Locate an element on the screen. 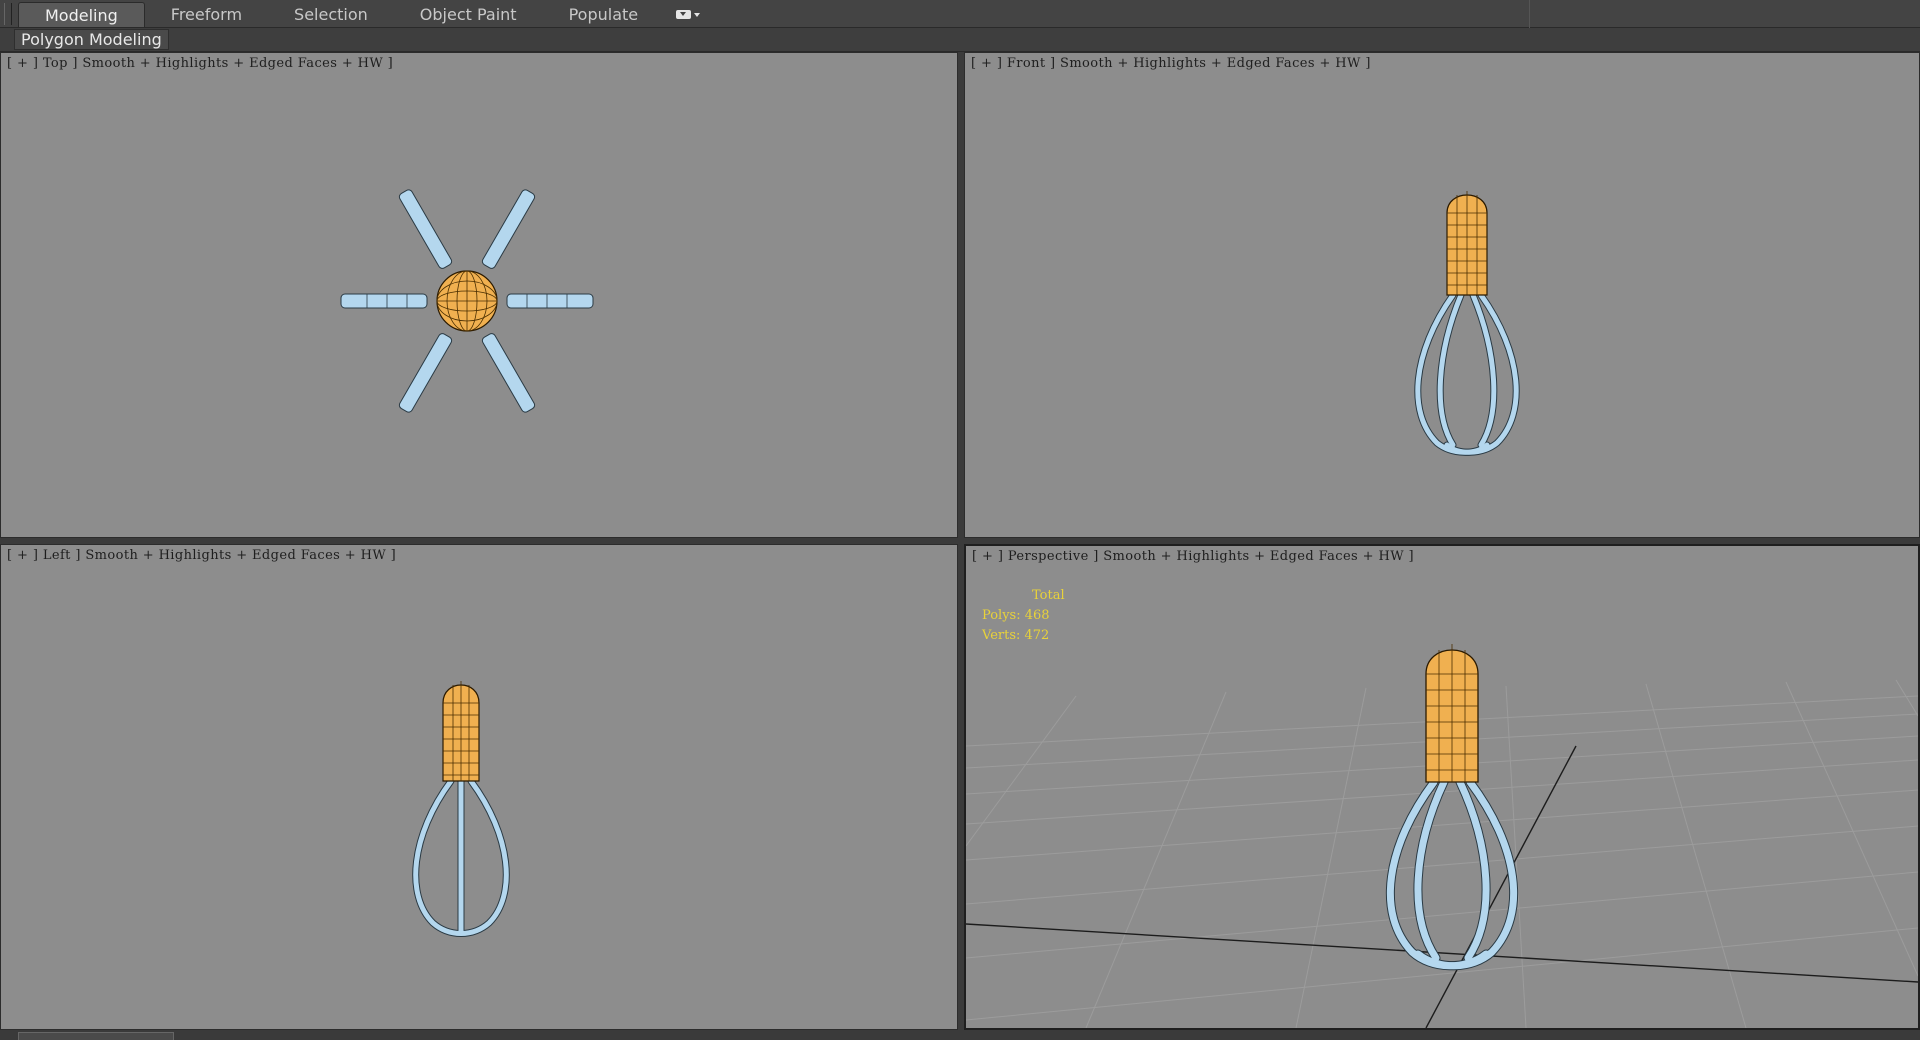 Image resolution: width=1920 pixels, height=1040 pixels. ribbon-divider is located at coordinates (1529, 14).